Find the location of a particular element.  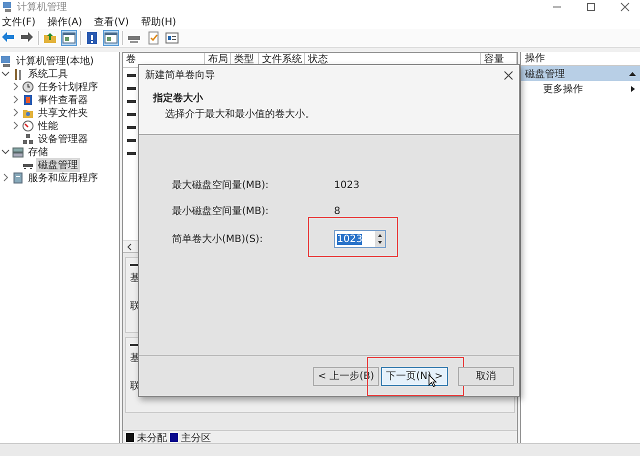

tree-item: 磁盘管理 is located at coordinates (58, 165).